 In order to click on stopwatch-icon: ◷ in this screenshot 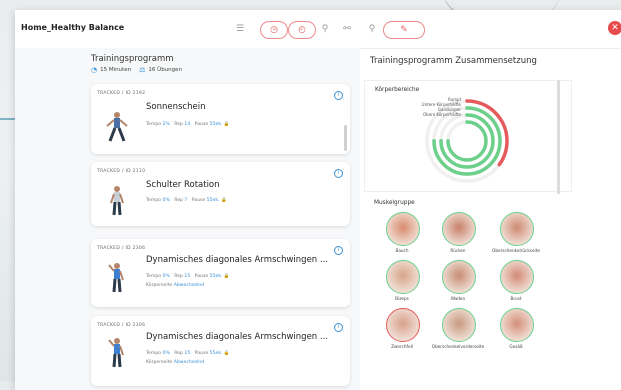, I will do `click(274, 30)`.